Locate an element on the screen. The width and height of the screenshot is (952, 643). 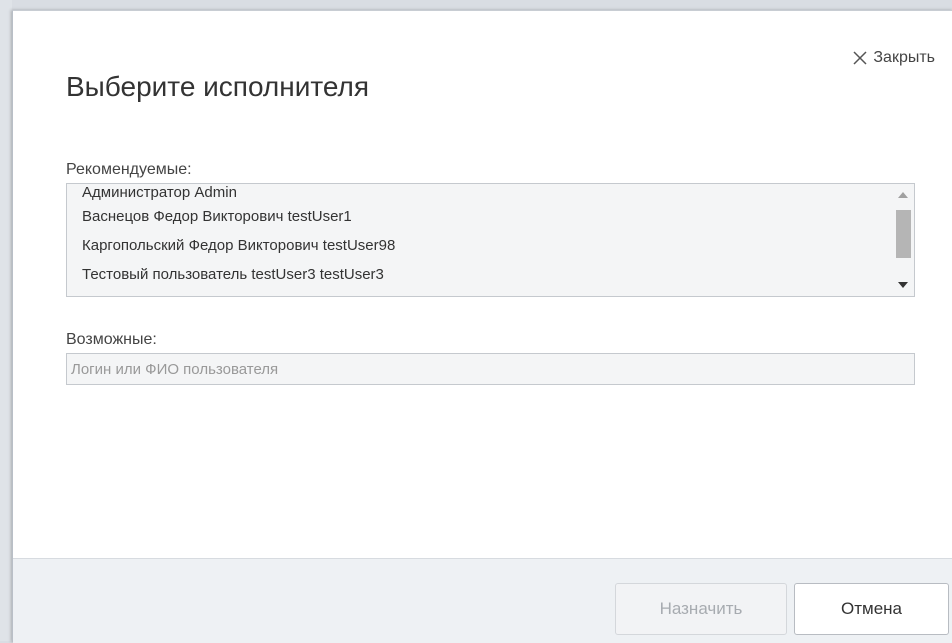
possible-label: Возможные: is located at coordinates (111, 339).